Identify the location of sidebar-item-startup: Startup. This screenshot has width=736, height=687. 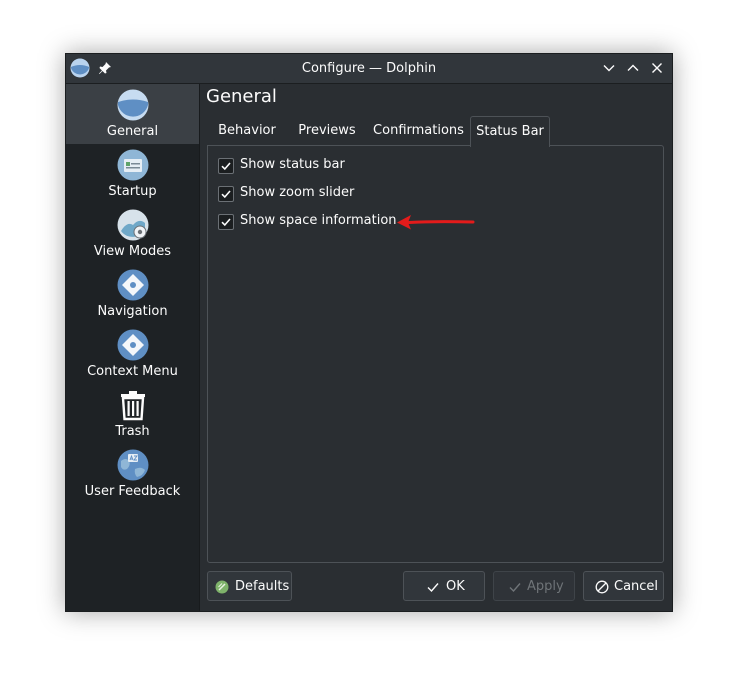
(132, 174).